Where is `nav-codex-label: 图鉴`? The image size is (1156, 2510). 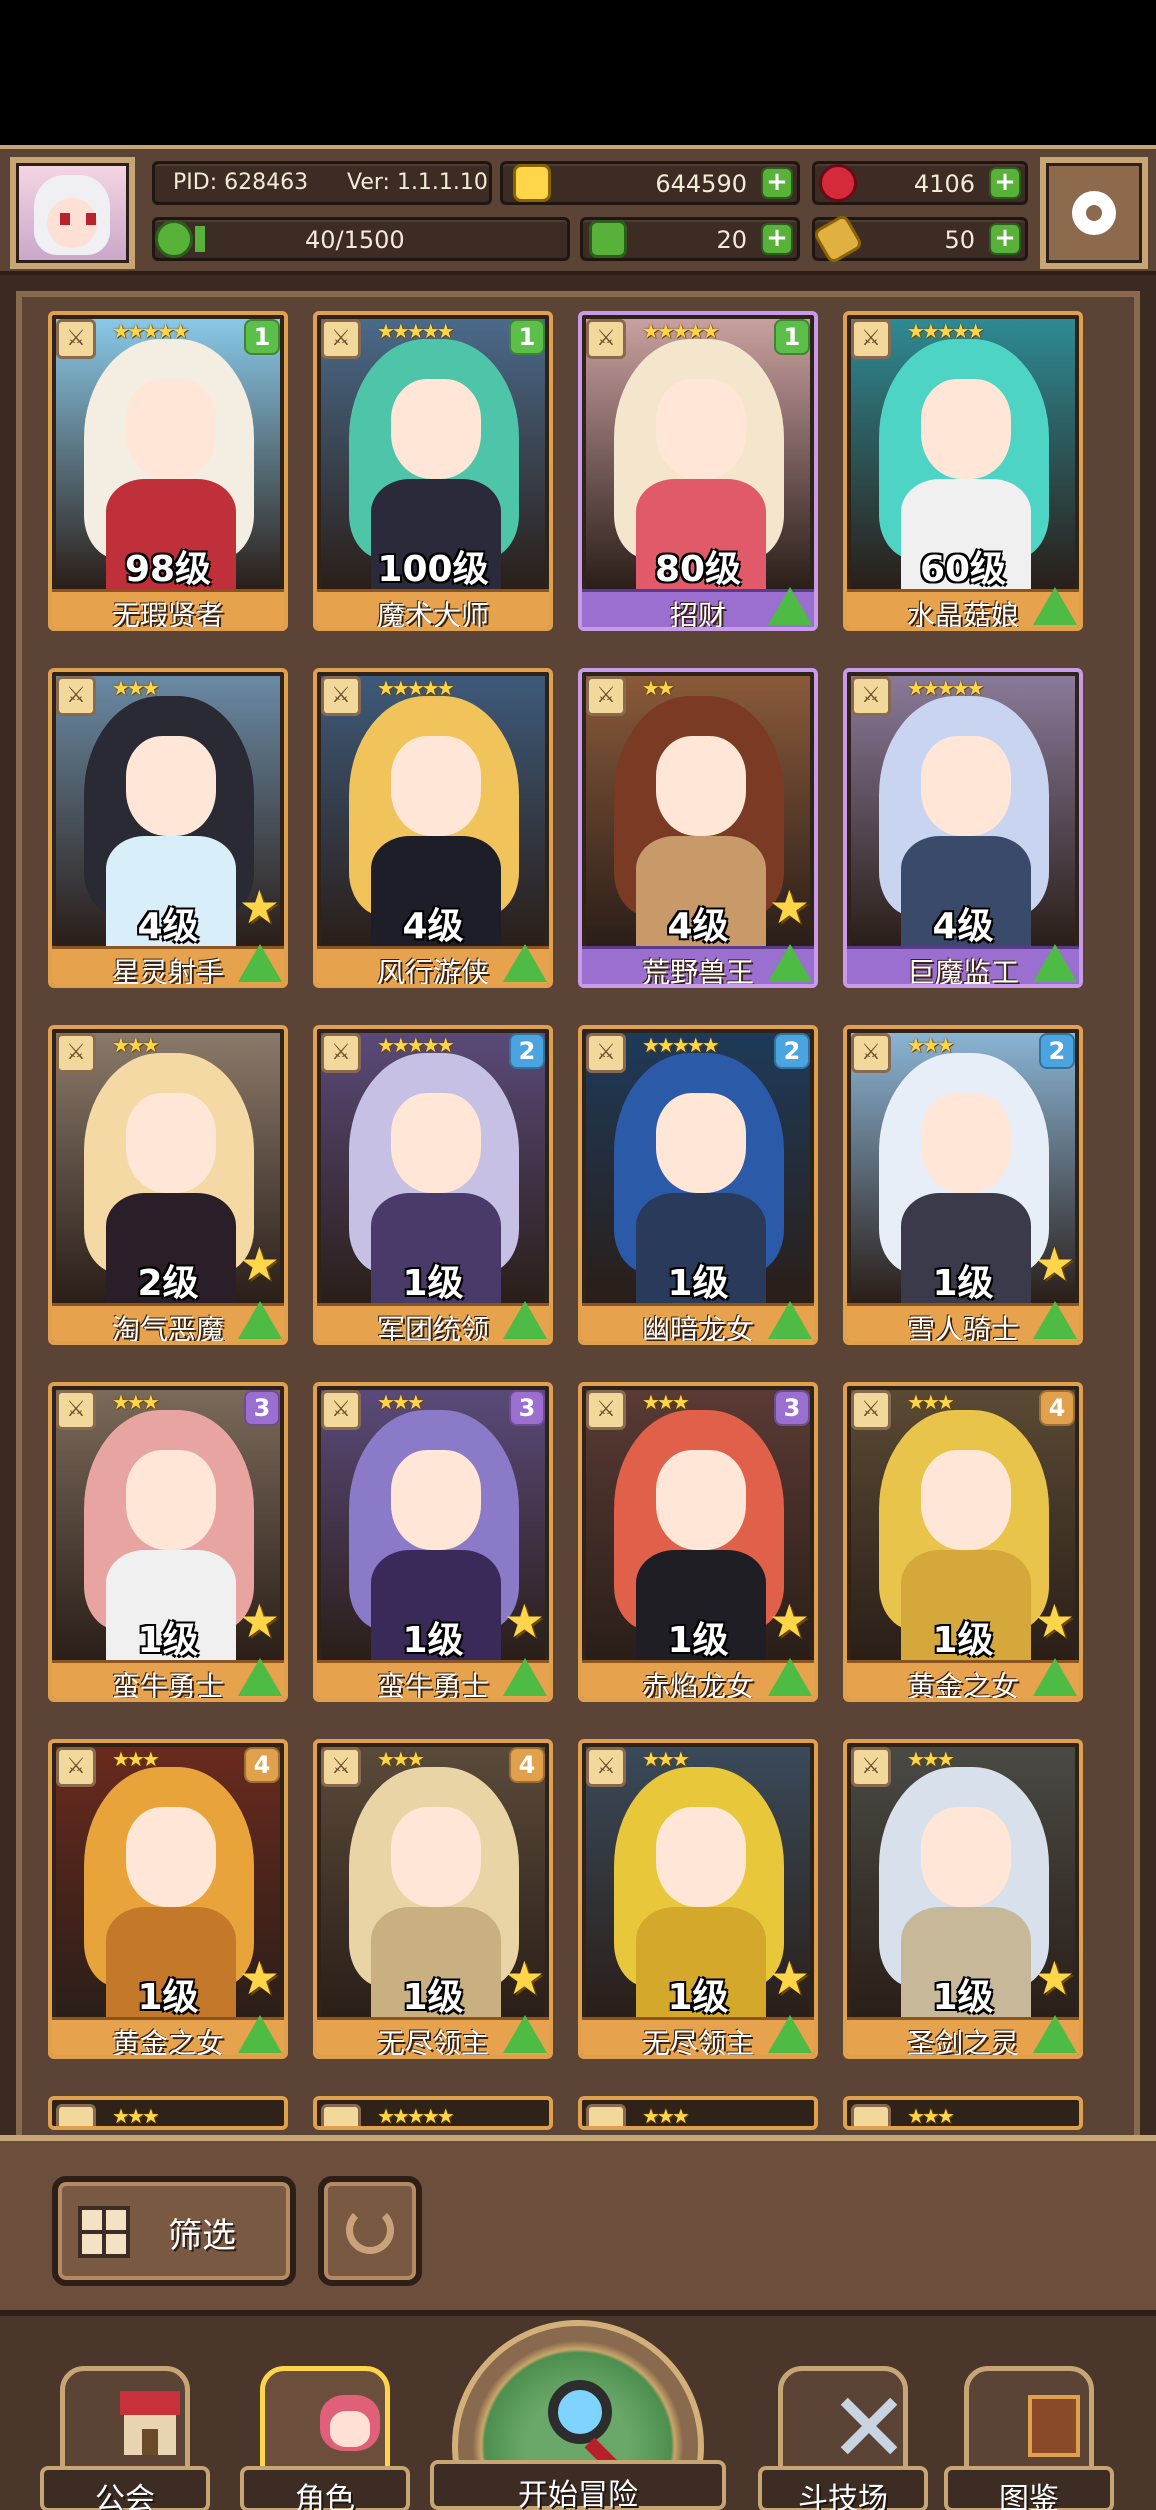 nav-codex-label: 图鉴 is located at coordinates (1029, 2496).